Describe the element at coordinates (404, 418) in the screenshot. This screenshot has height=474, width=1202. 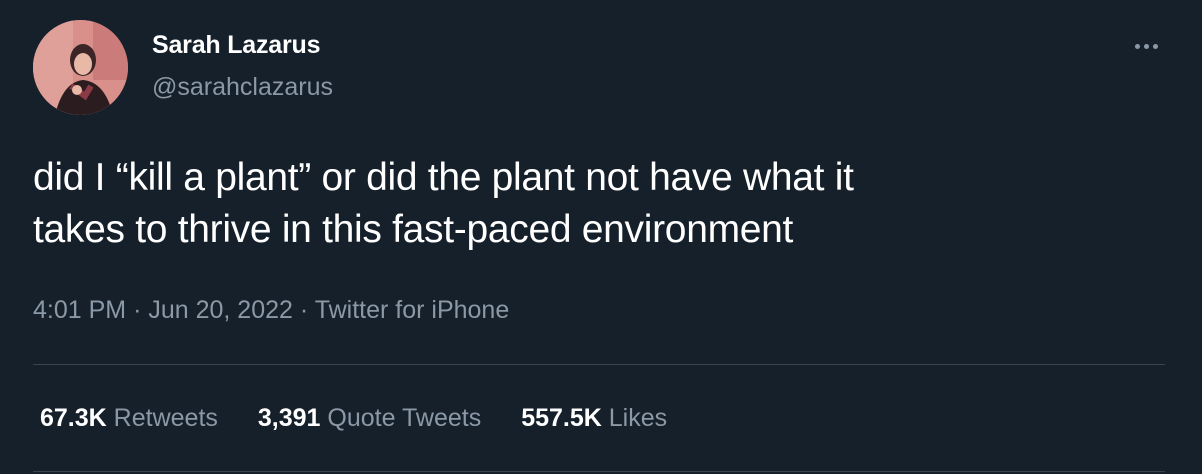
I see `quote-tweets-label: Quote Tweets` at that location.